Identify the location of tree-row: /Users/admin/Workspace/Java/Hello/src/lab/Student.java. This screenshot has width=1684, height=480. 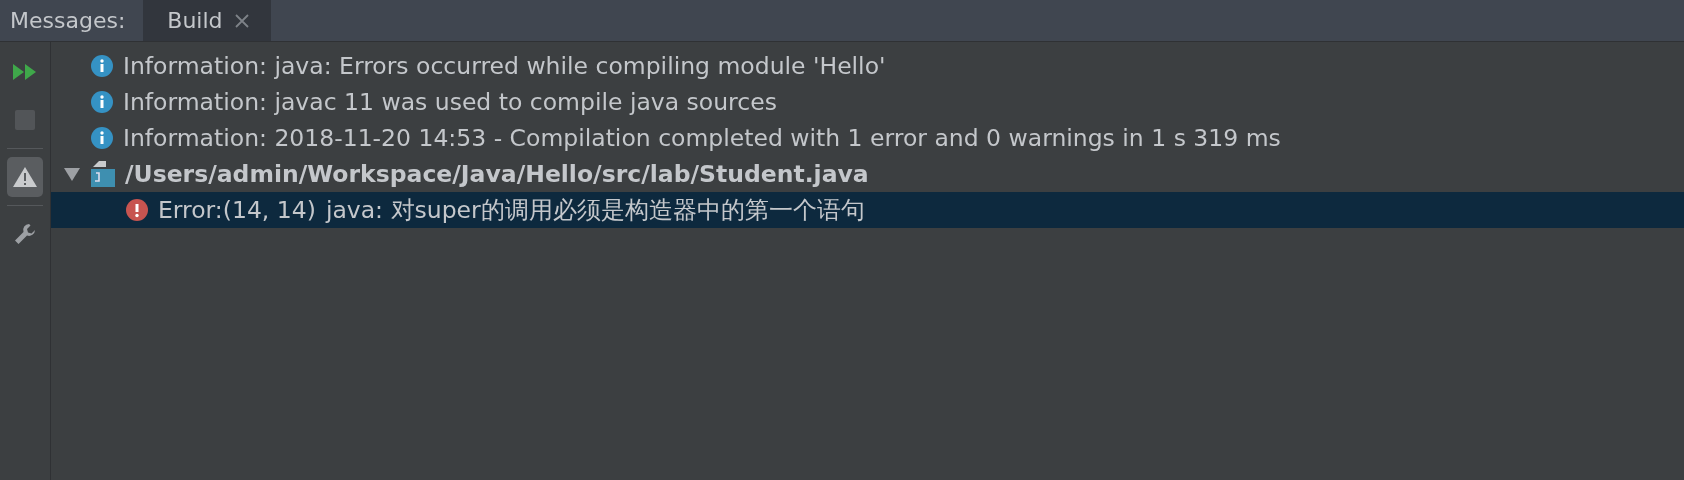
(867, 174).